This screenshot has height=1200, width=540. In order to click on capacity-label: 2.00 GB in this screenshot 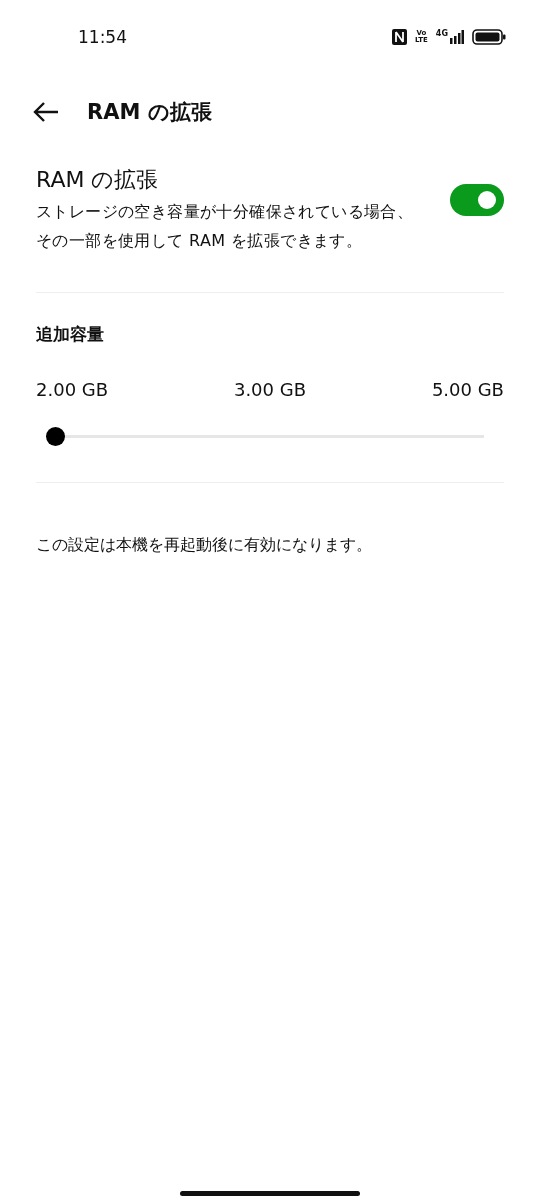, I will do `click(72, 389)`.